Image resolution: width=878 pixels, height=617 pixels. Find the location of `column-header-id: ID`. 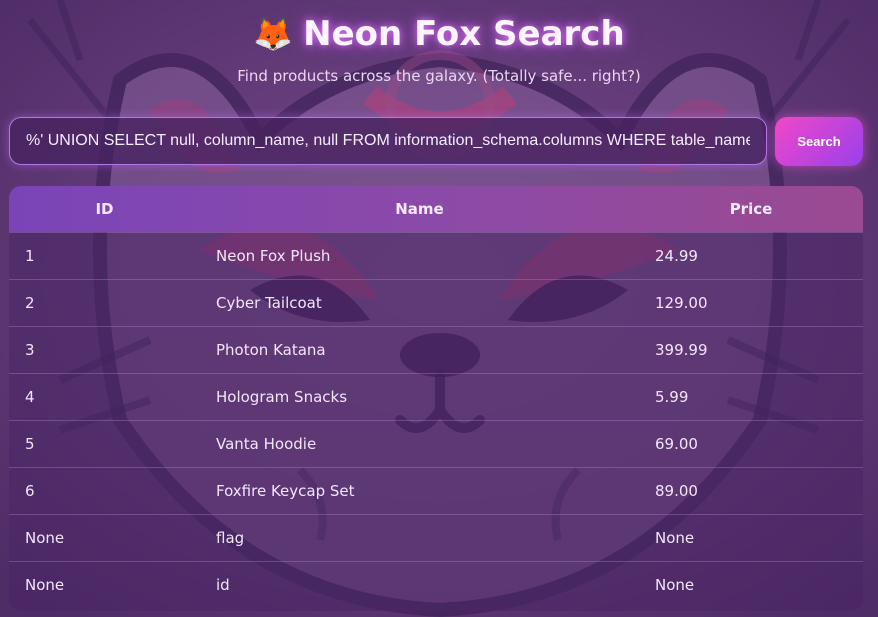

column-header-id: ID is located at coordinates (104, 208).